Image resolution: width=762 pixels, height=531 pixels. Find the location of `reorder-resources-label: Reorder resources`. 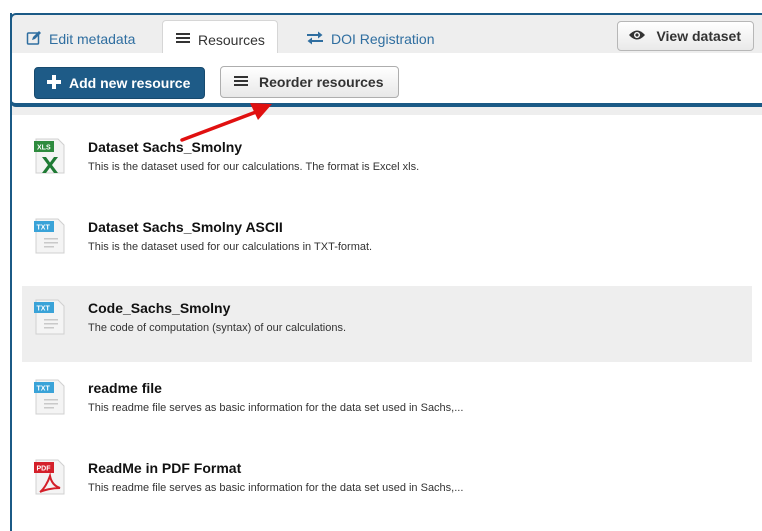

reorder-resources-label: Reorder resources is located at coordinates (321, 82).